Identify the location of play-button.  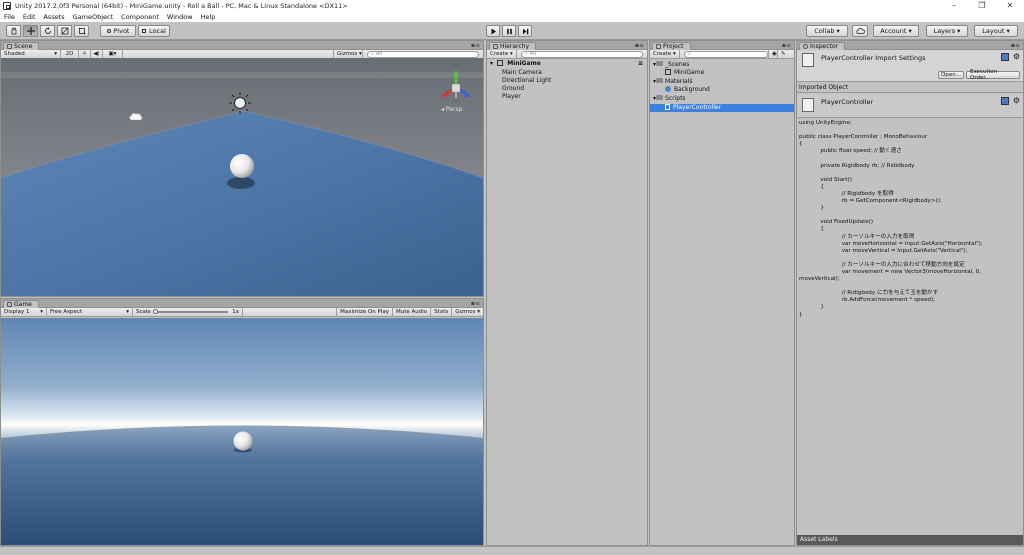
(493, 31).